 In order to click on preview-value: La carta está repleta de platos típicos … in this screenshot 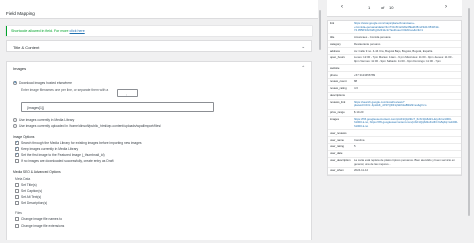, I will do `click(404, 162)`.